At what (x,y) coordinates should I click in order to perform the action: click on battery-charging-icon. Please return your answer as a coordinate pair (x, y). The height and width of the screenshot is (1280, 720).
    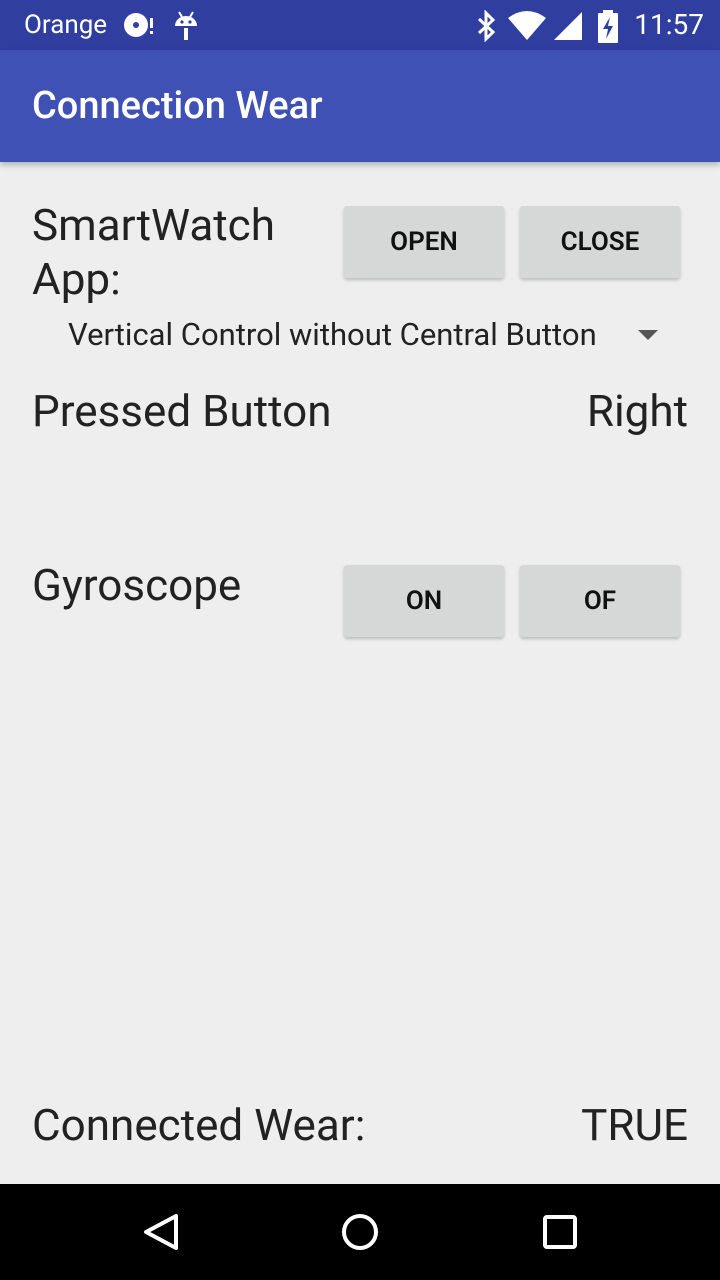
    Looking at the image, I should click on (608, 26).